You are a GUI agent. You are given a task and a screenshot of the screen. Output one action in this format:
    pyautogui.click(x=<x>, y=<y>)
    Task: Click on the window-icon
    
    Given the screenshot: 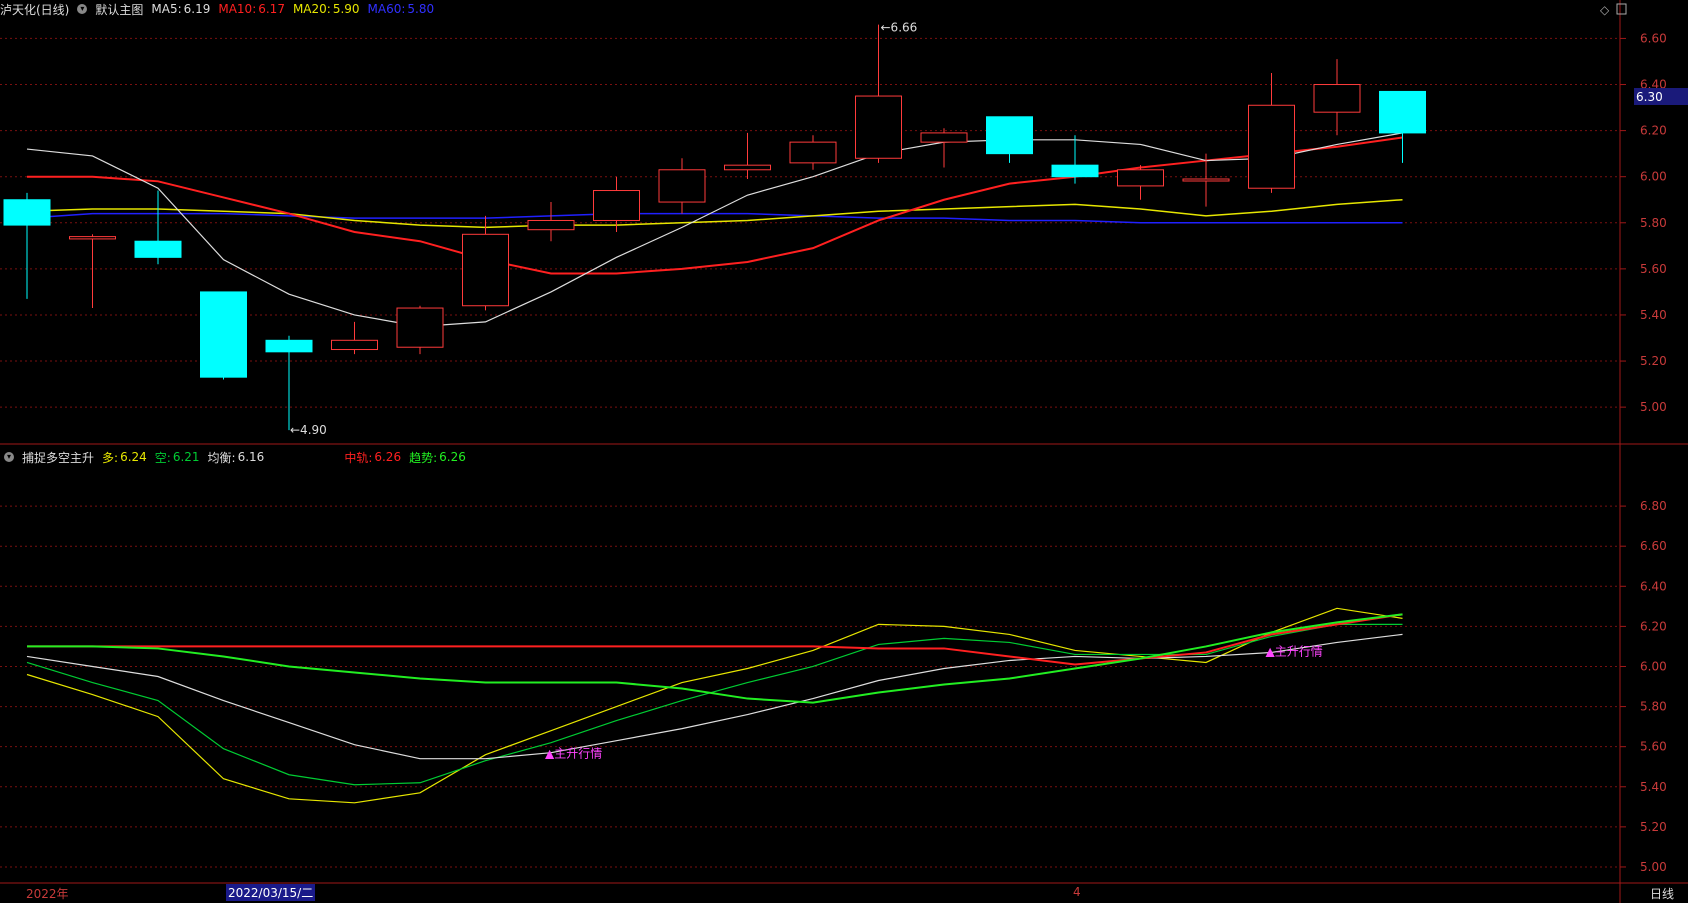 What is the action you would take?
    pyautogui.click(x=1621, y=9)
    